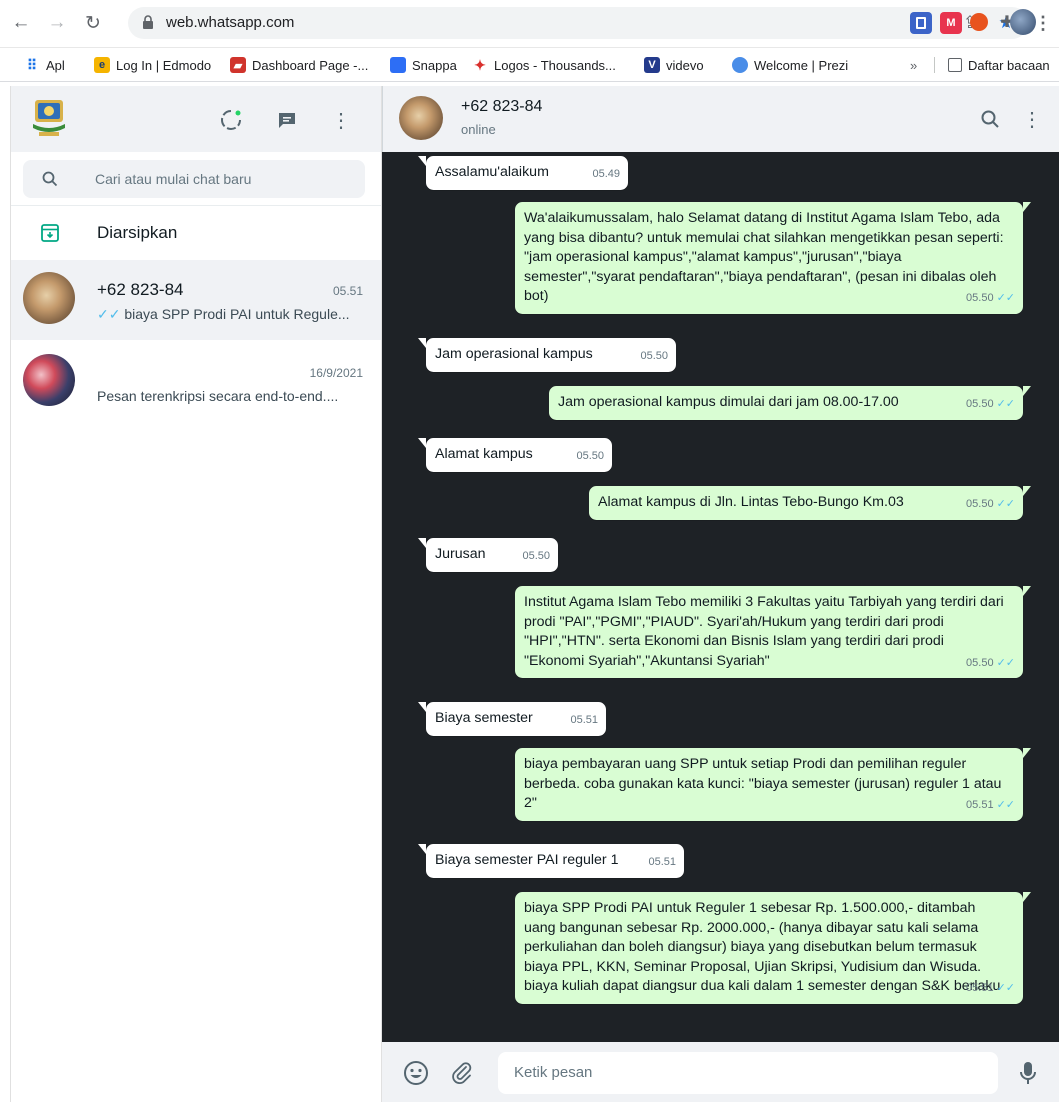  I want to click on incoming-message: Assalamu'alaikum 05.49, so click(523, 173).